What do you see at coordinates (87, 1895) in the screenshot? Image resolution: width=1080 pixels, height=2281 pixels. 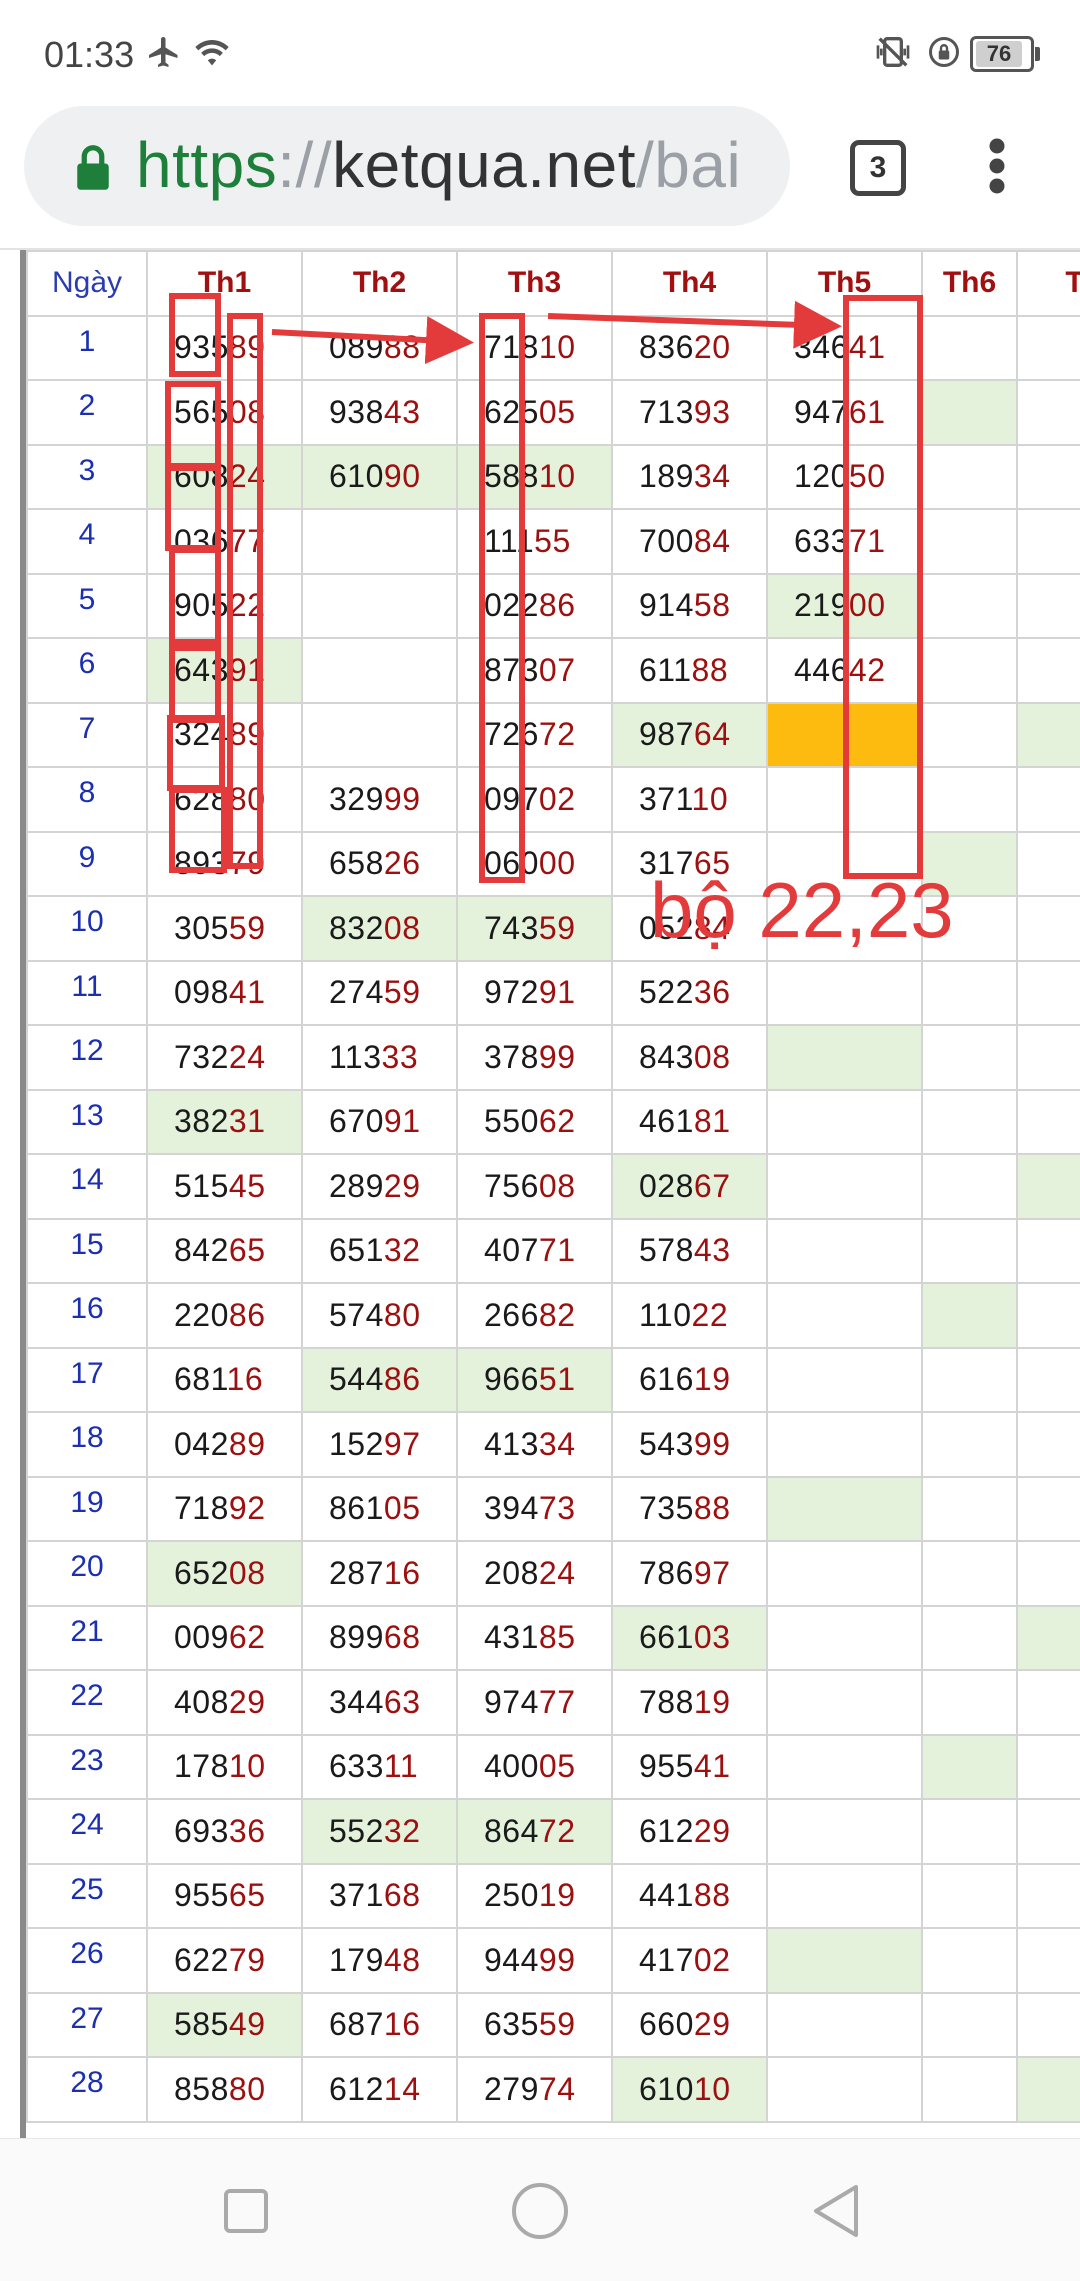 I see `day-number: 25` at bounding box center [87, 1895].